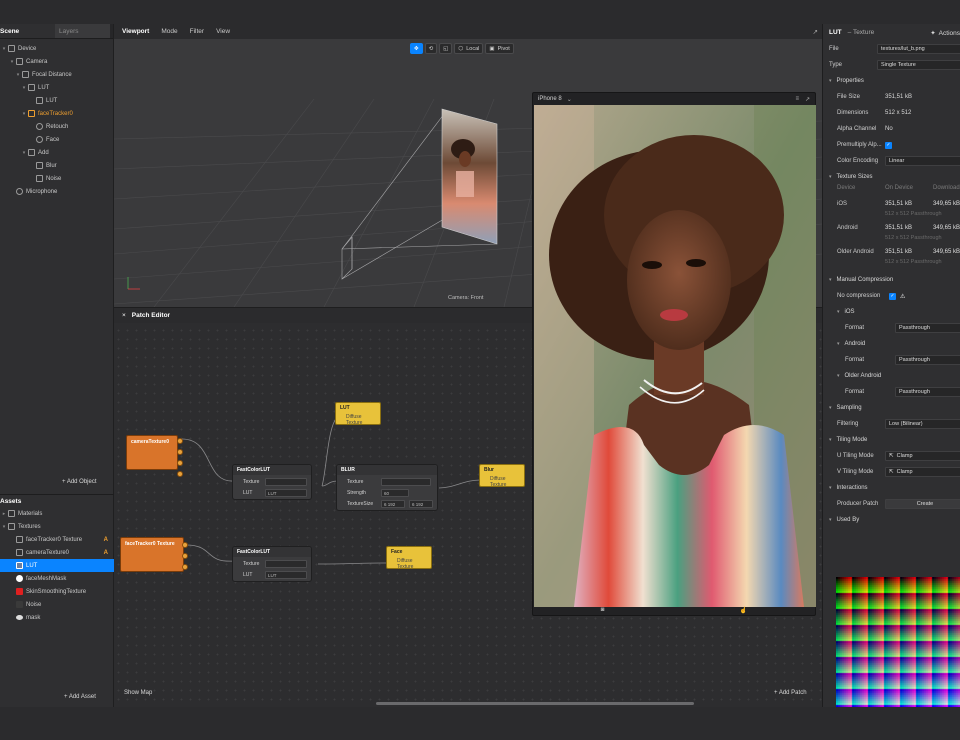 The height and width of the screenshot is (740, 960). I want to click on u-tiling-select: ⇱ Clamp, so click(922, 456).